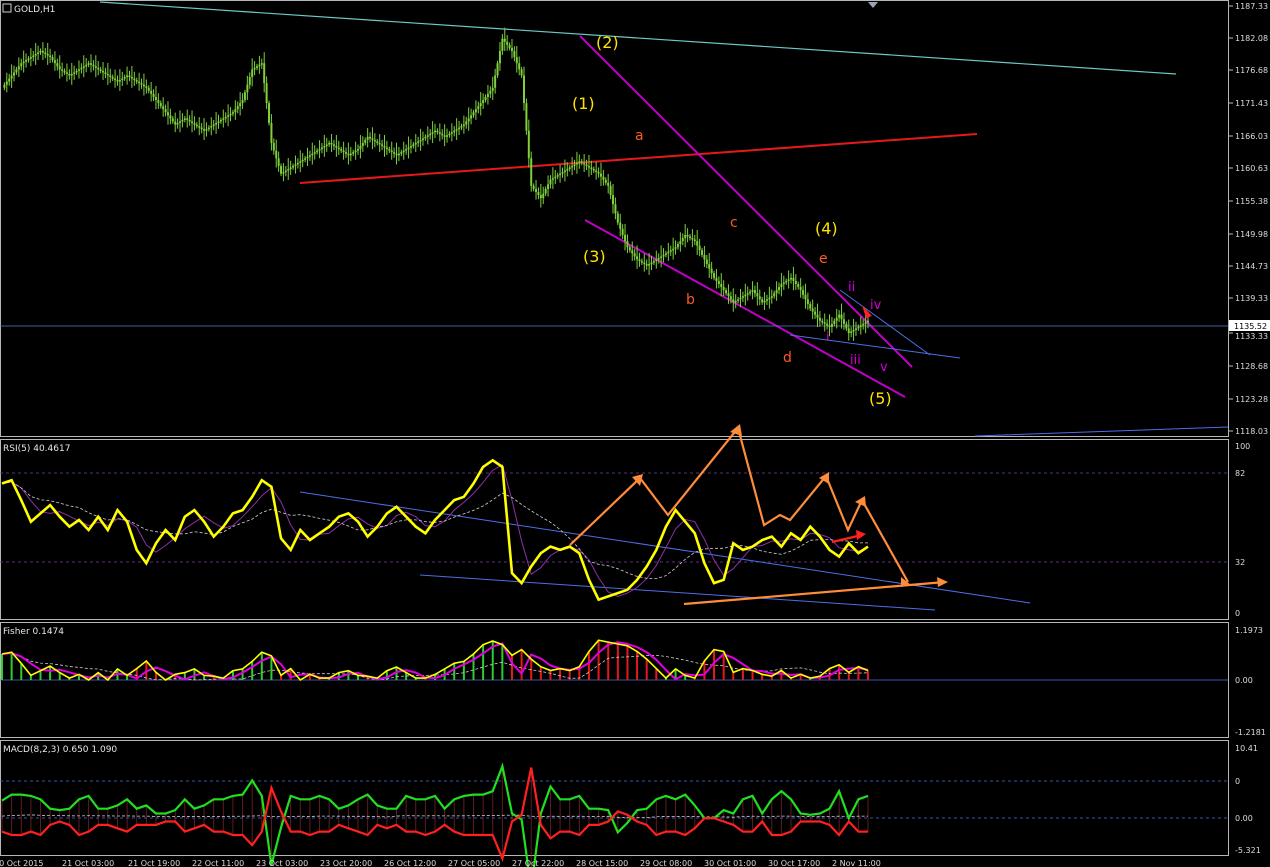 The image size is (1270, 867). I want to click on tick-label: 1160.63, so click(1251, 168).